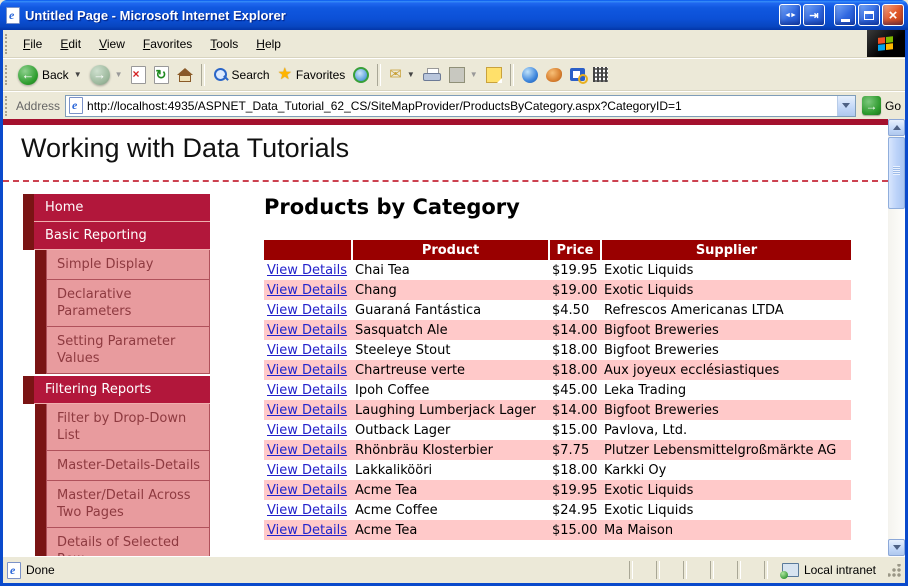 This screenshot has height=586, width=908. Describe the element at coordinates (600, 74) in the screenshot. I see `barcode-tool-button` at that location.